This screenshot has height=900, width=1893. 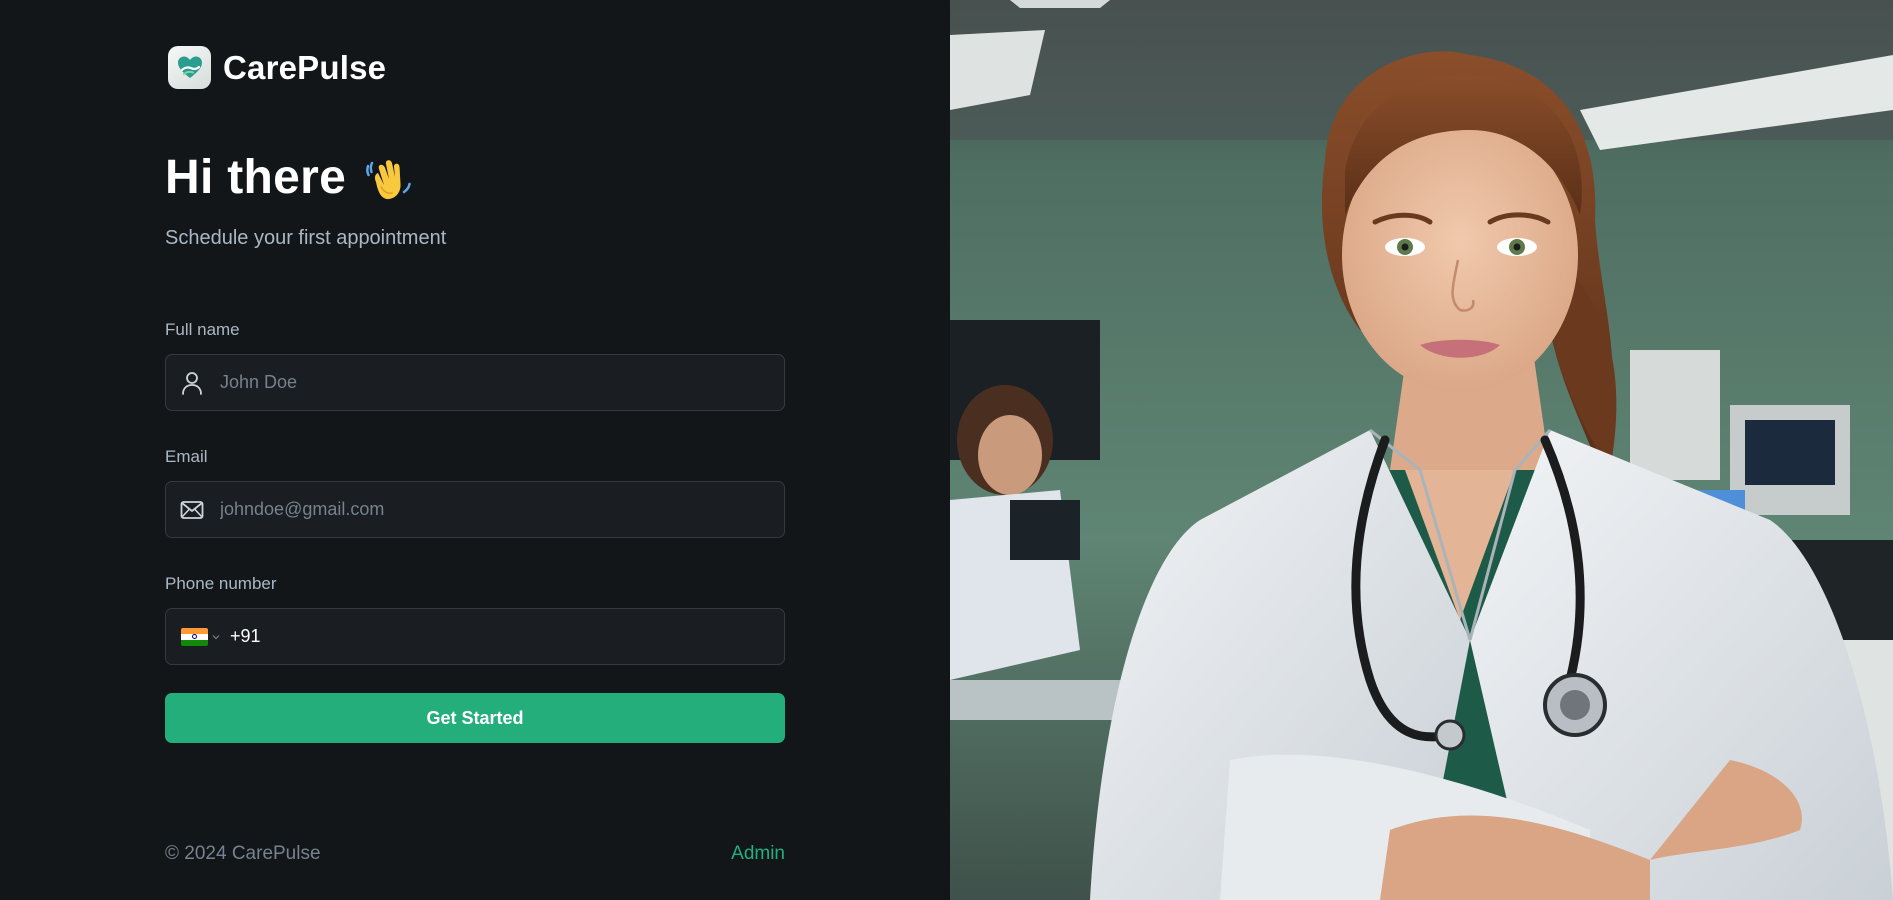 I want to click on full-name-input-wrapper, so click(x=475, y=382).